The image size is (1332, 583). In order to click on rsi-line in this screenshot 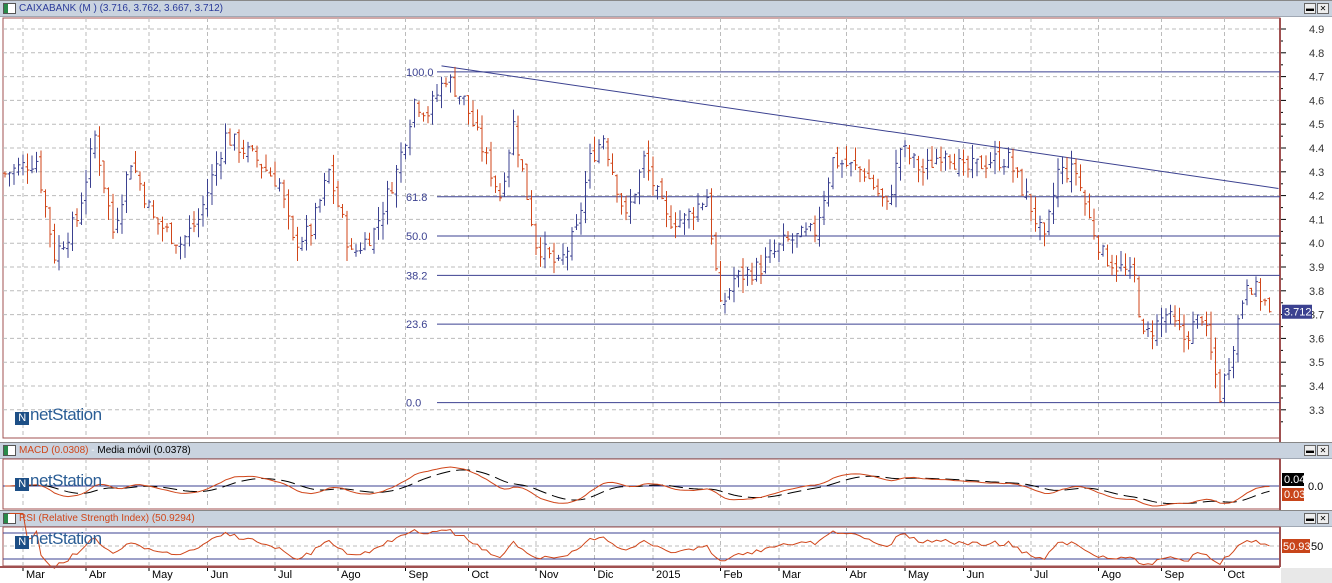, I will do `click(639, 541)`.